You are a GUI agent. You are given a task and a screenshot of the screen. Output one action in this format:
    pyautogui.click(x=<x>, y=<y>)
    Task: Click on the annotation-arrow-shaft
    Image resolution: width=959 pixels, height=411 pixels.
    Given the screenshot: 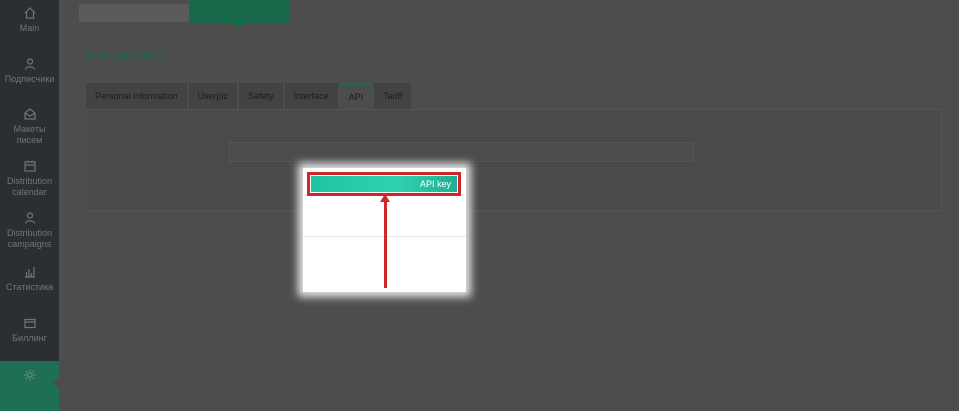 What is the action you would take?
    pyautogui.click(x=385, y=243)
    